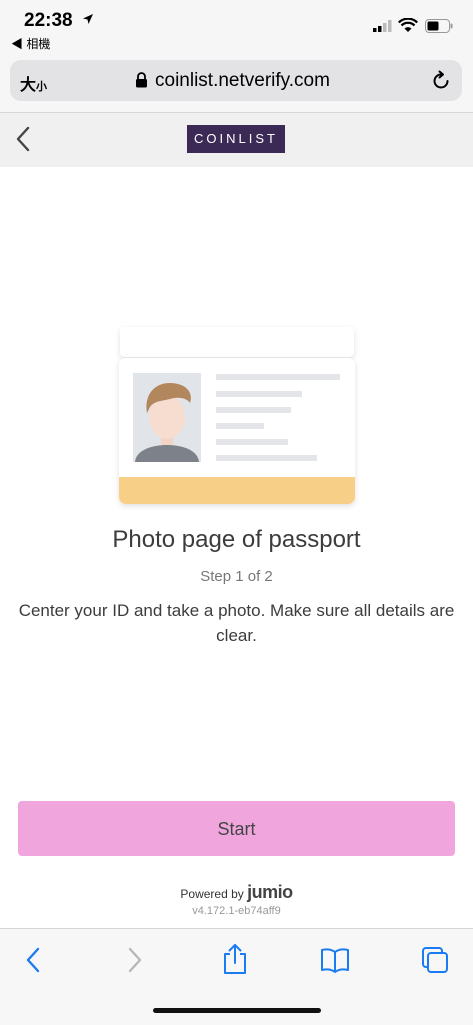 This screenshot has height=1025, width=473. I want to click on status-time: 22:38, so click(48, 20).